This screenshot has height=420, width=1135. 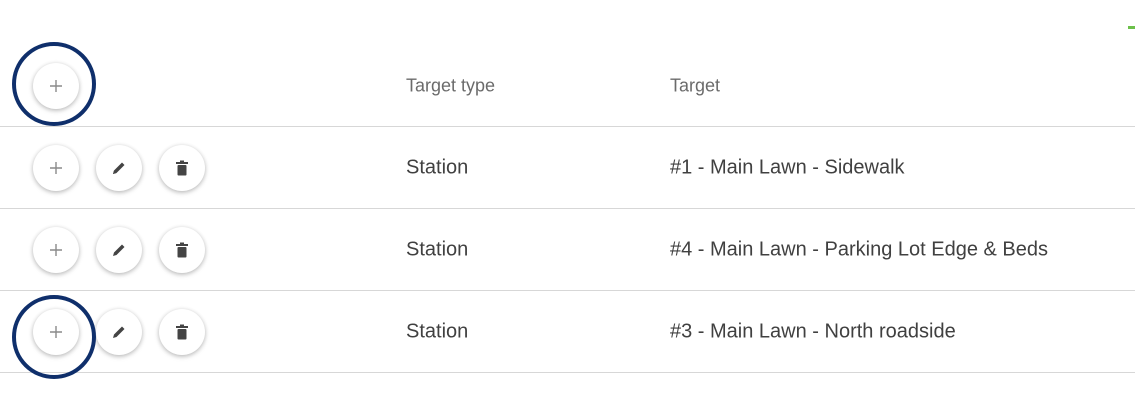 I want to click on header-actions, so click(x=56, y=85).